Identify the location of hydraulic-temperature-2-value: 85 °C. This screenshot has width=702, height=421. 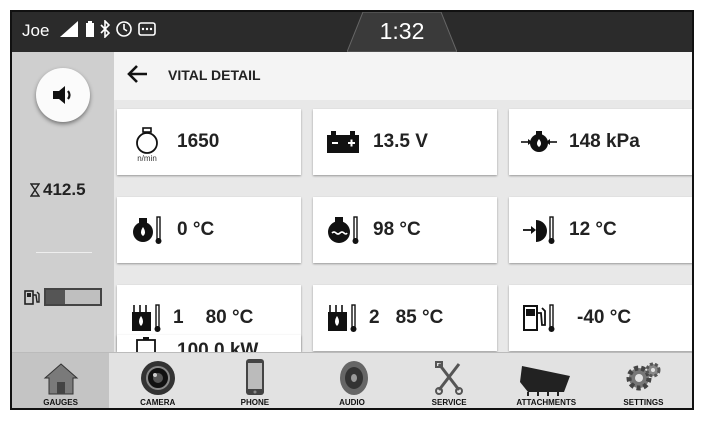
(419, 317).